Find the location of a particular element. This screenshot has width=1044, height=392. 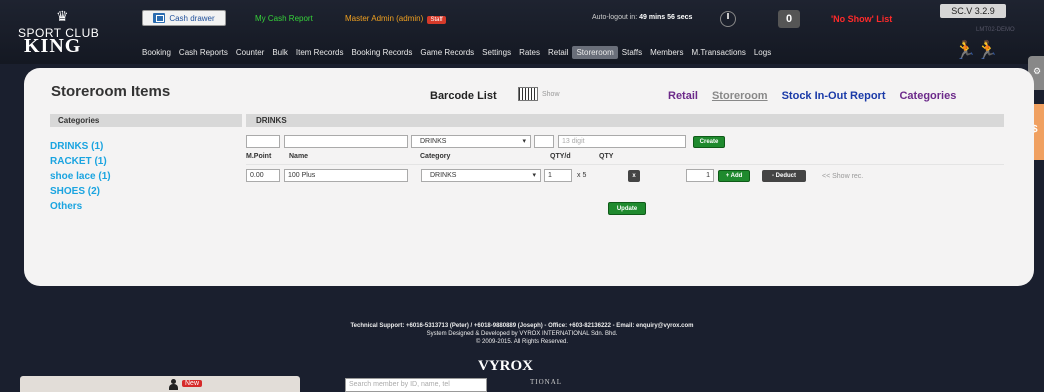

cash-drawer-button: Cash drawer is located at coordinates (184, 18).